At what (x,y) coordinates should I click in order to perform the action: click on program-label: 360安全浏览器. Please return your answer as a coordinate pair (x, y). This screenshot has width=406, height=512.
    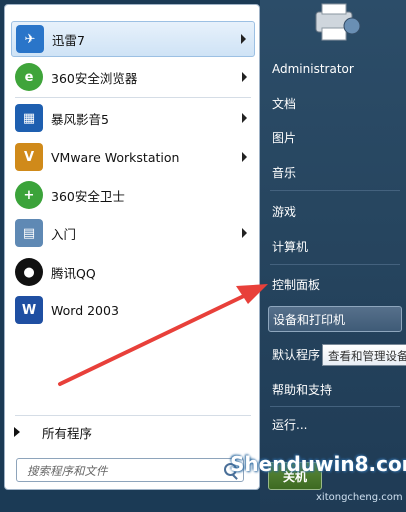
    Looking at the image, I should click on (94, 78).